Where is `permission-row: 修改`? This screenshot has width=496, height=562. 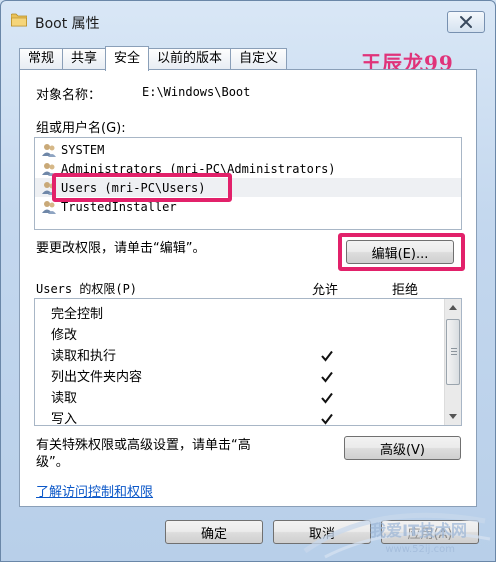 permission-row: 修改 is located at coordinates (64, 333).